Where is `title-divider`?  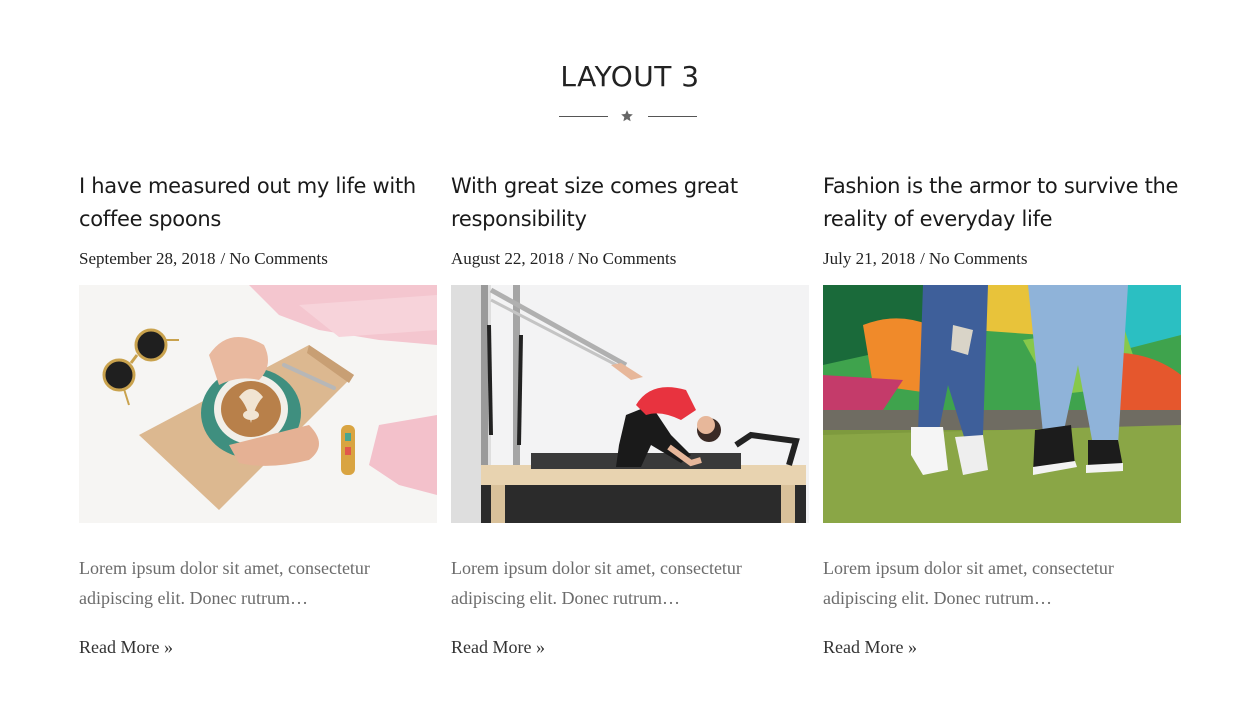 title-divider is located at coordinates (628, 117).